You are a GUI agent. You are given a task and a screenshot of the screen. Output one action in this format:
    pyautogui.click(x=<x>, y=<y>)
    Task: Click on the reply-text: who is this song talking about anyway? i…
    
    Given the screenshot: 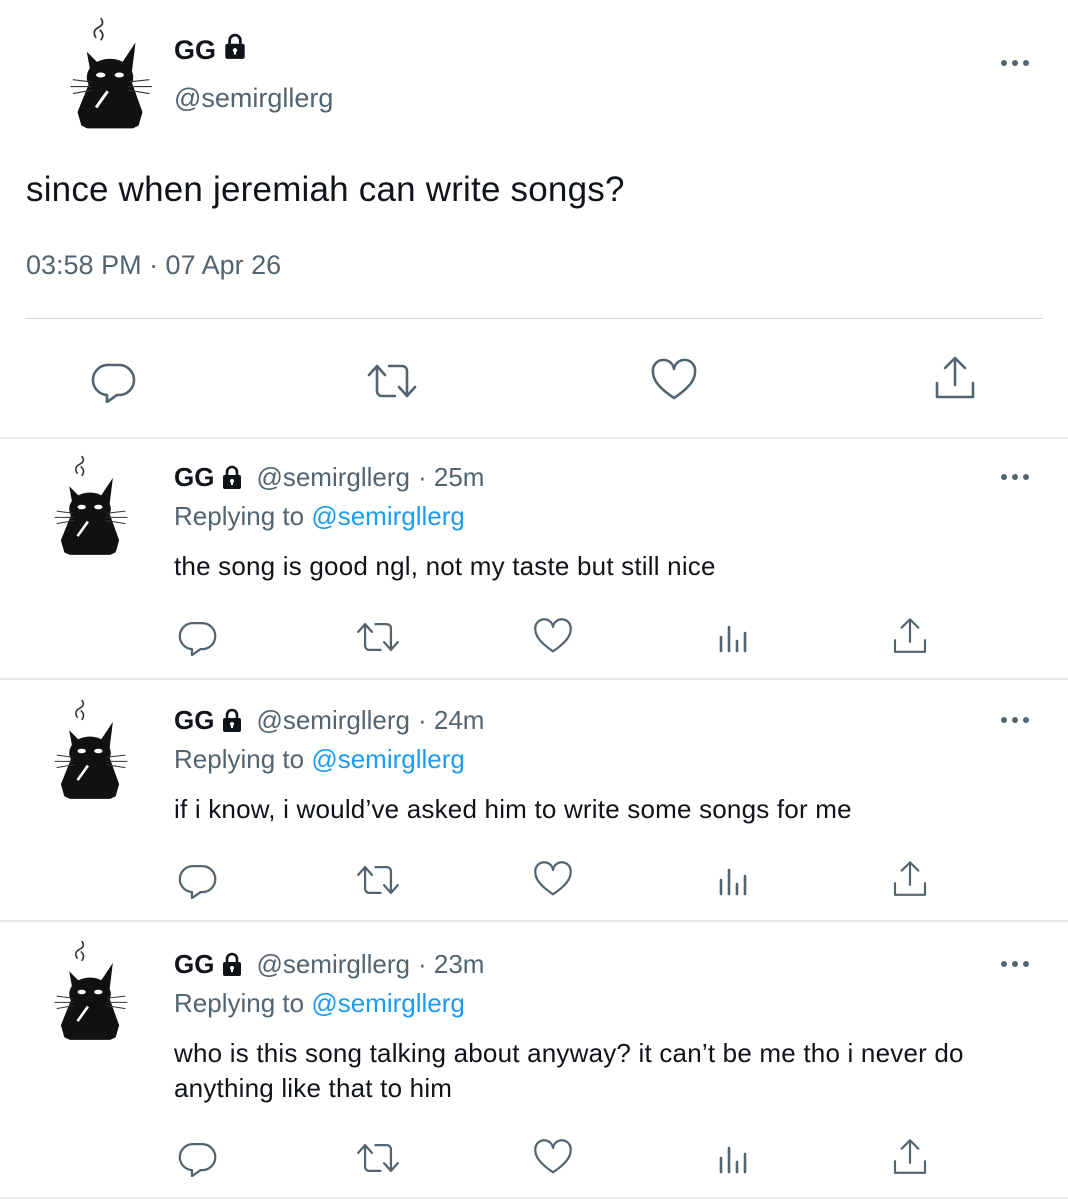 What is the action you would take?
    pyautogui.click(x=569, y=1070)
    